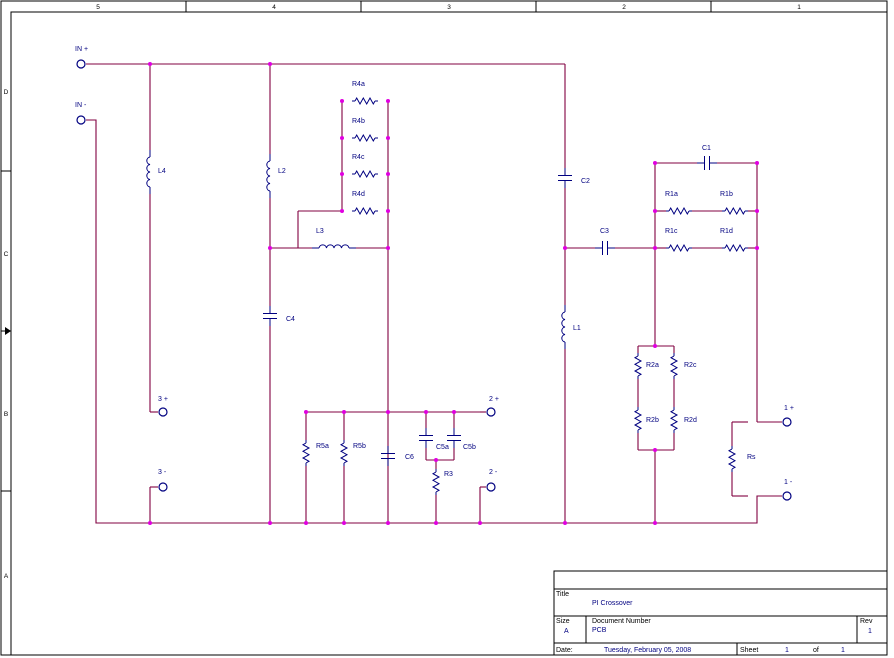  What do you see at coordinates (6, 92) in the screenshot?
I see `zone-row-D: D` at bounding box center [6, 92].